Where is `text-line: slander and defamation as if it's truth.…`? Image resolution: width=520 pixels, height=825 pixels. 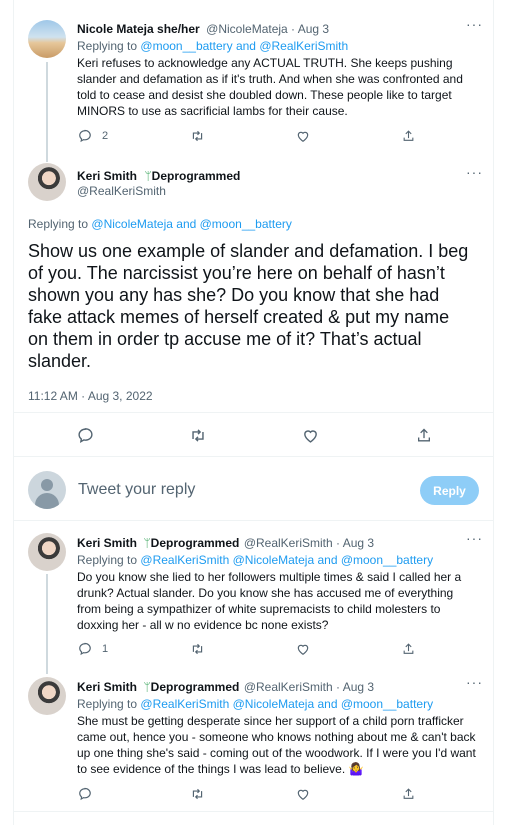
text-line: slander and defamation as if it's truth.… is located at coordinates (270, 79).